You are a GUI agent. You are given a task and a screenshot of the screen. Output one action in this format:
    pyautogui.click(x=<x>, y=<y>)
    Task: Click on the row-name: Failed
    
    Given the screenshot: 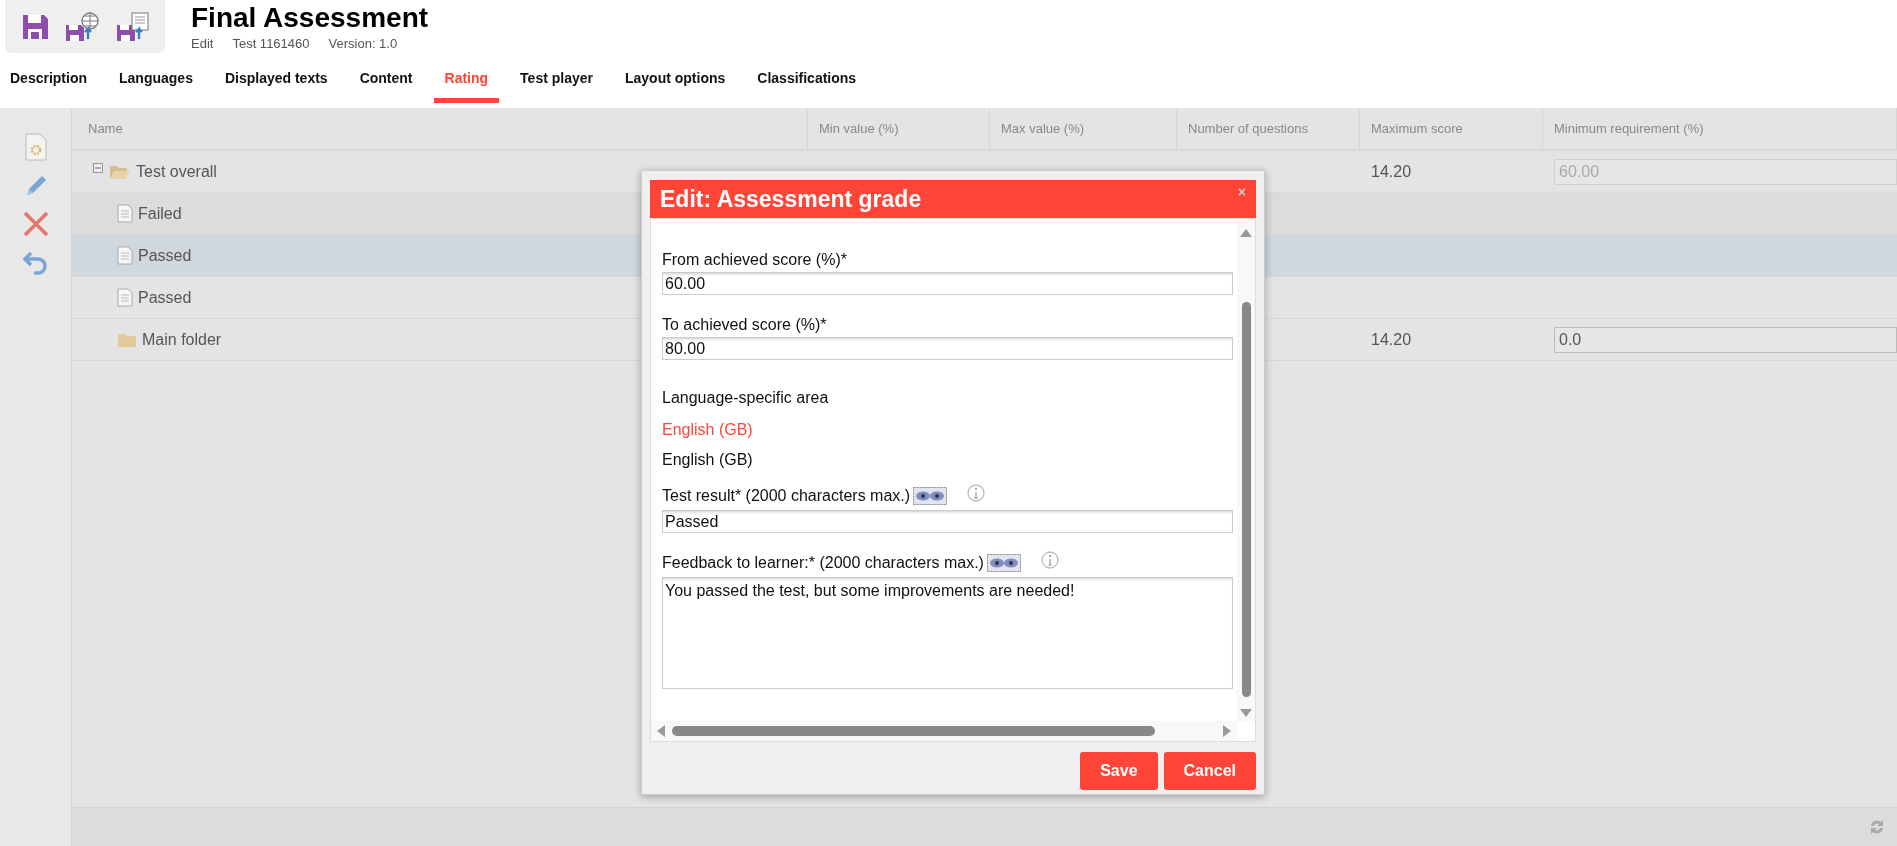 What is the action you would take?
    pyautogui.click(x=160, y=213)
    